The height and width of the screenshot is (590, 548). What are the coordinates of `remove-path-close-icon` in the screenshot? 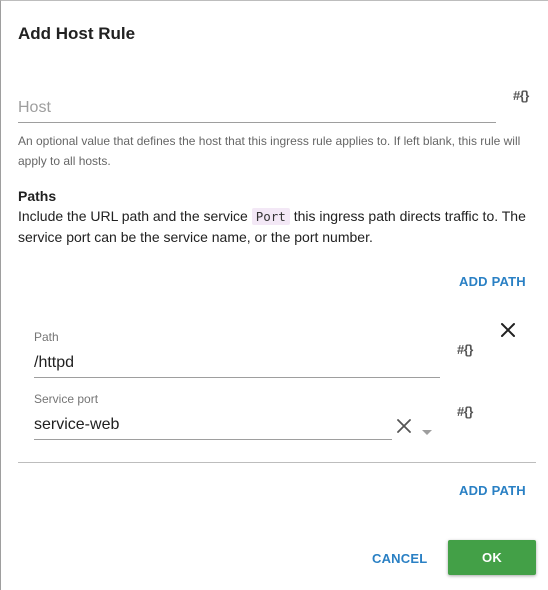 It's located at (508, 332).